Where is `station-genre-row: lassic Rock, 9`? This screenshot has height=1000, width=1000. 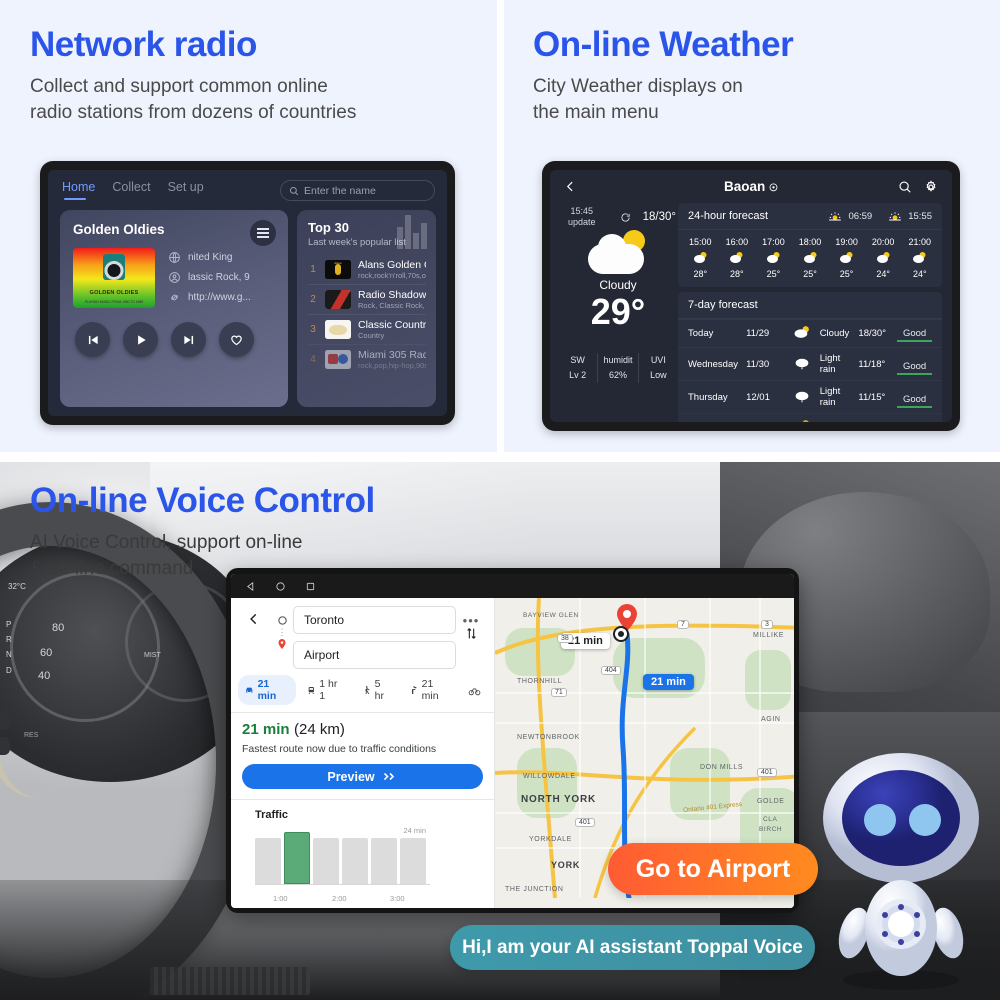 station-genre-row: lassic Rock, 9 is located at coordinates (221, 277).